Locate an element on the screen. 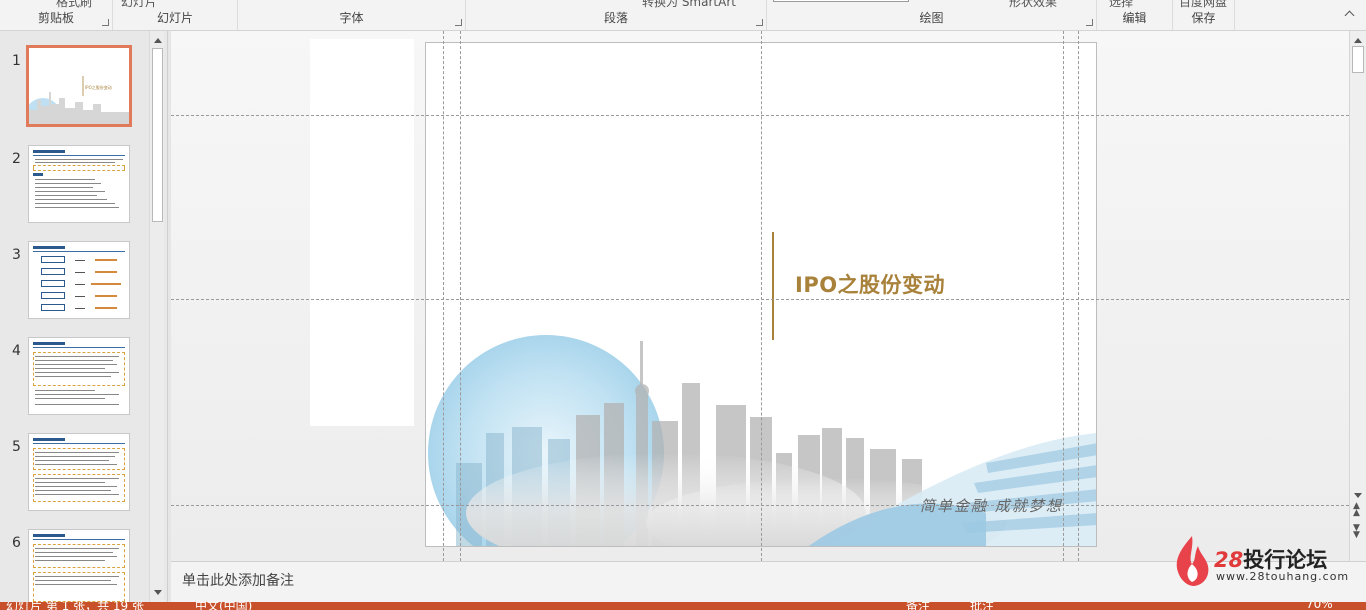 The width and height of the screenshot is (1366, 610). thumbnail-cityscape-image: IPO之股份变动 is located at coordinates (79, 86).